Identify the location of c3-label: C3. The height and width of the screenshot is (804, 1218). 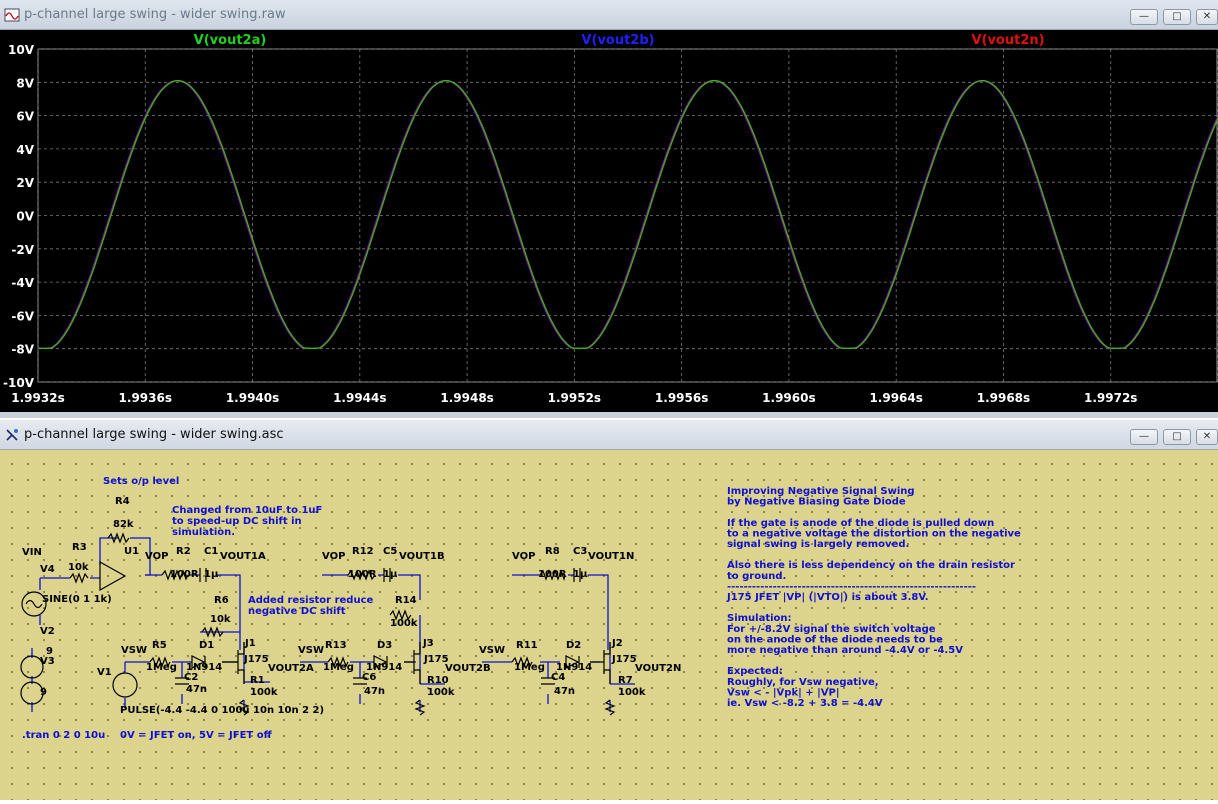
(580, 551).